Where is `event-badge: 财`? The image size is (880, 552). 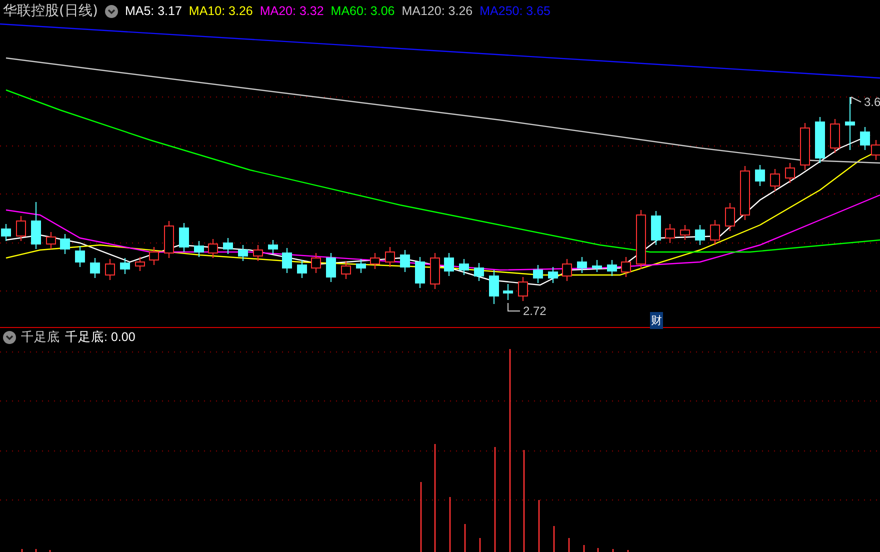
event-badge: 财 is located at coordinates (656, 320).